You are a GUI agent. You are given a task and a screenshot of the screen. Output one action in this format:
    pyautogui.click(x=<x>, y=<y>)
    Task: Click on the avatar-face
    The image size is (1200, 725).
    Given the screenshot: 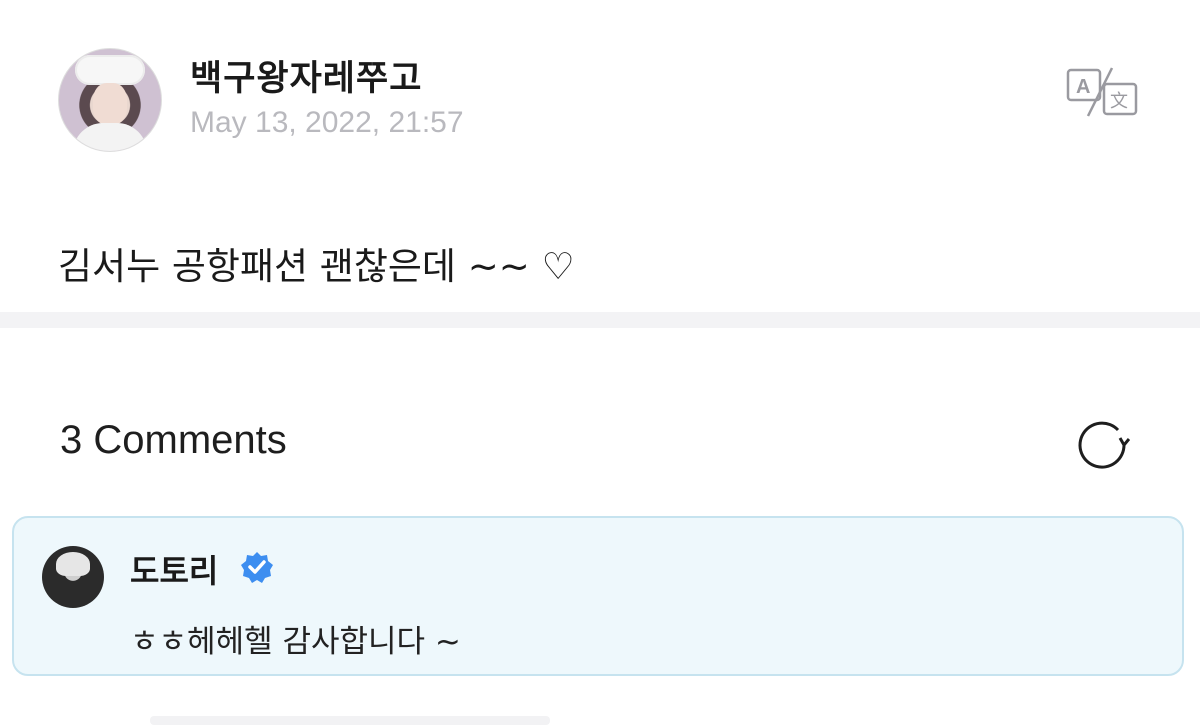 What is the action you would take?
    pyautogui.click(x=110, y=104)
    